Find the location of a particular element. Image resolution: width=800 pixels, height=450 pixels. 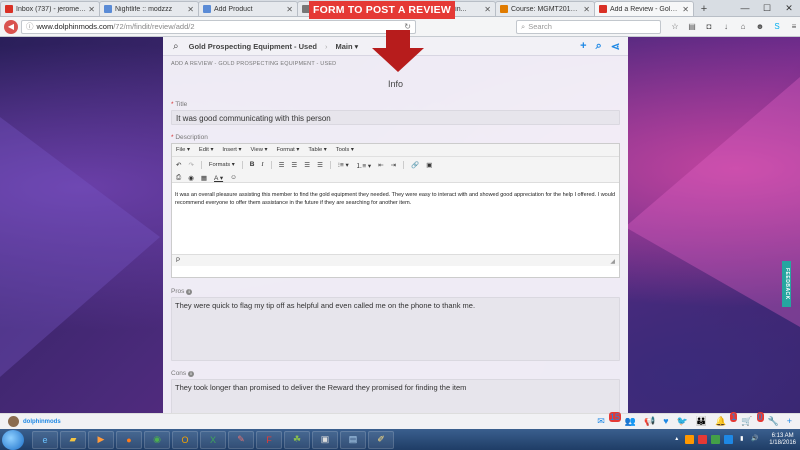

document-icon: ▤ is located at coordinates (353, 439).